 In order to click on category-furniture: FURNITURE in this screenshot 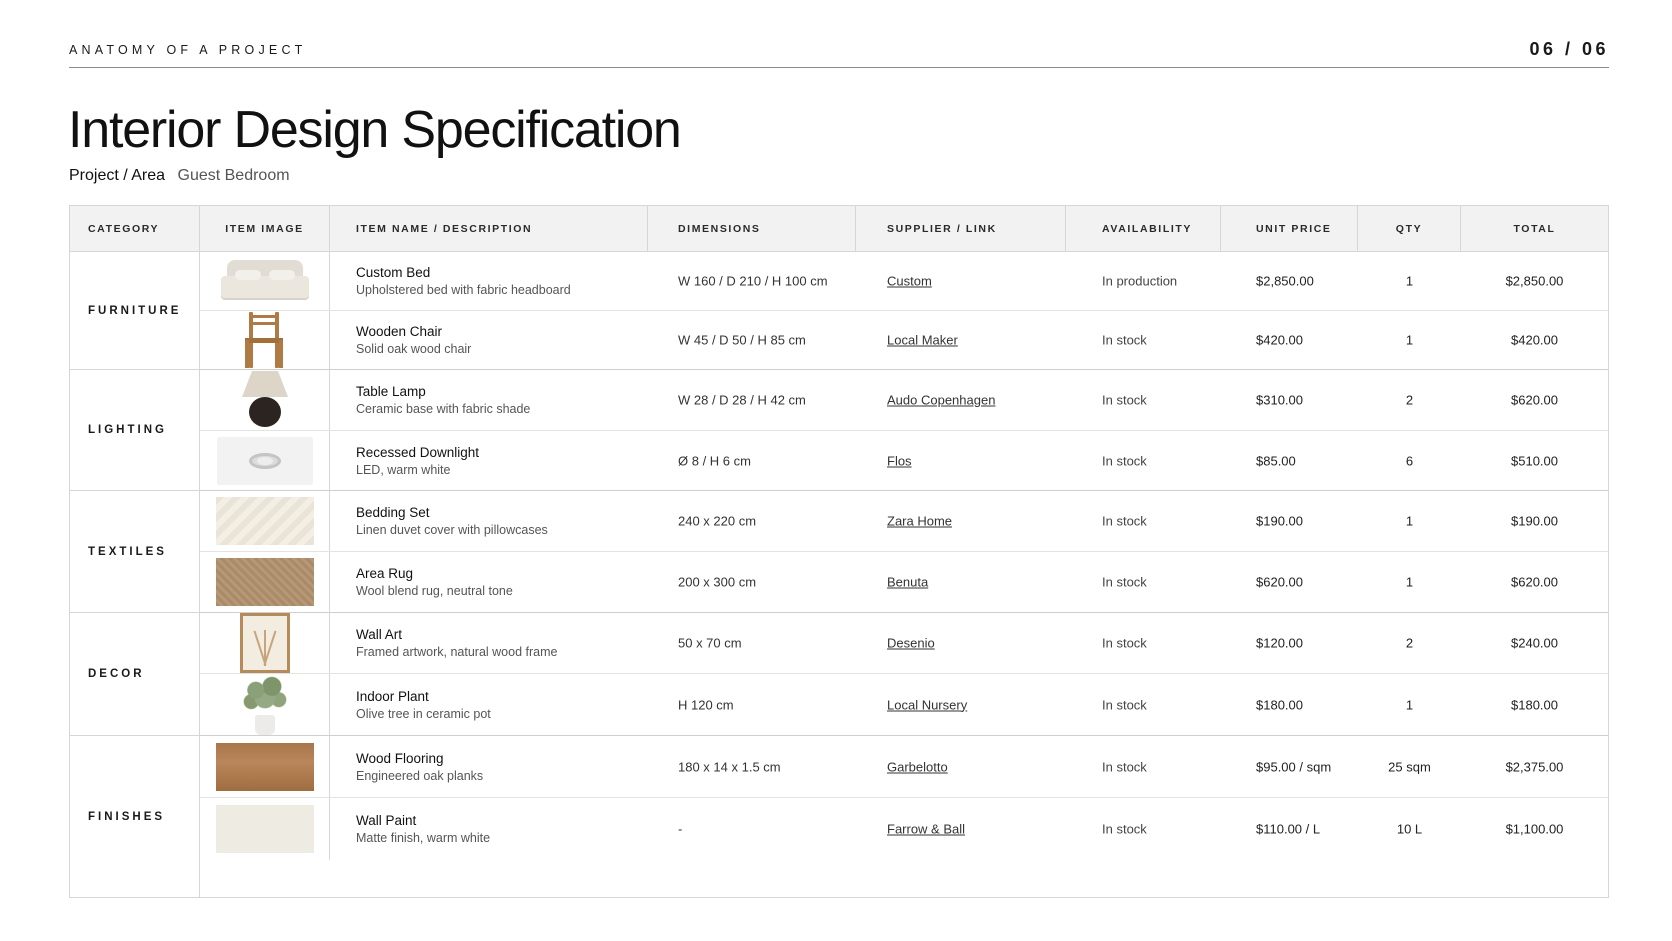, I will do `click(135, 311)`.